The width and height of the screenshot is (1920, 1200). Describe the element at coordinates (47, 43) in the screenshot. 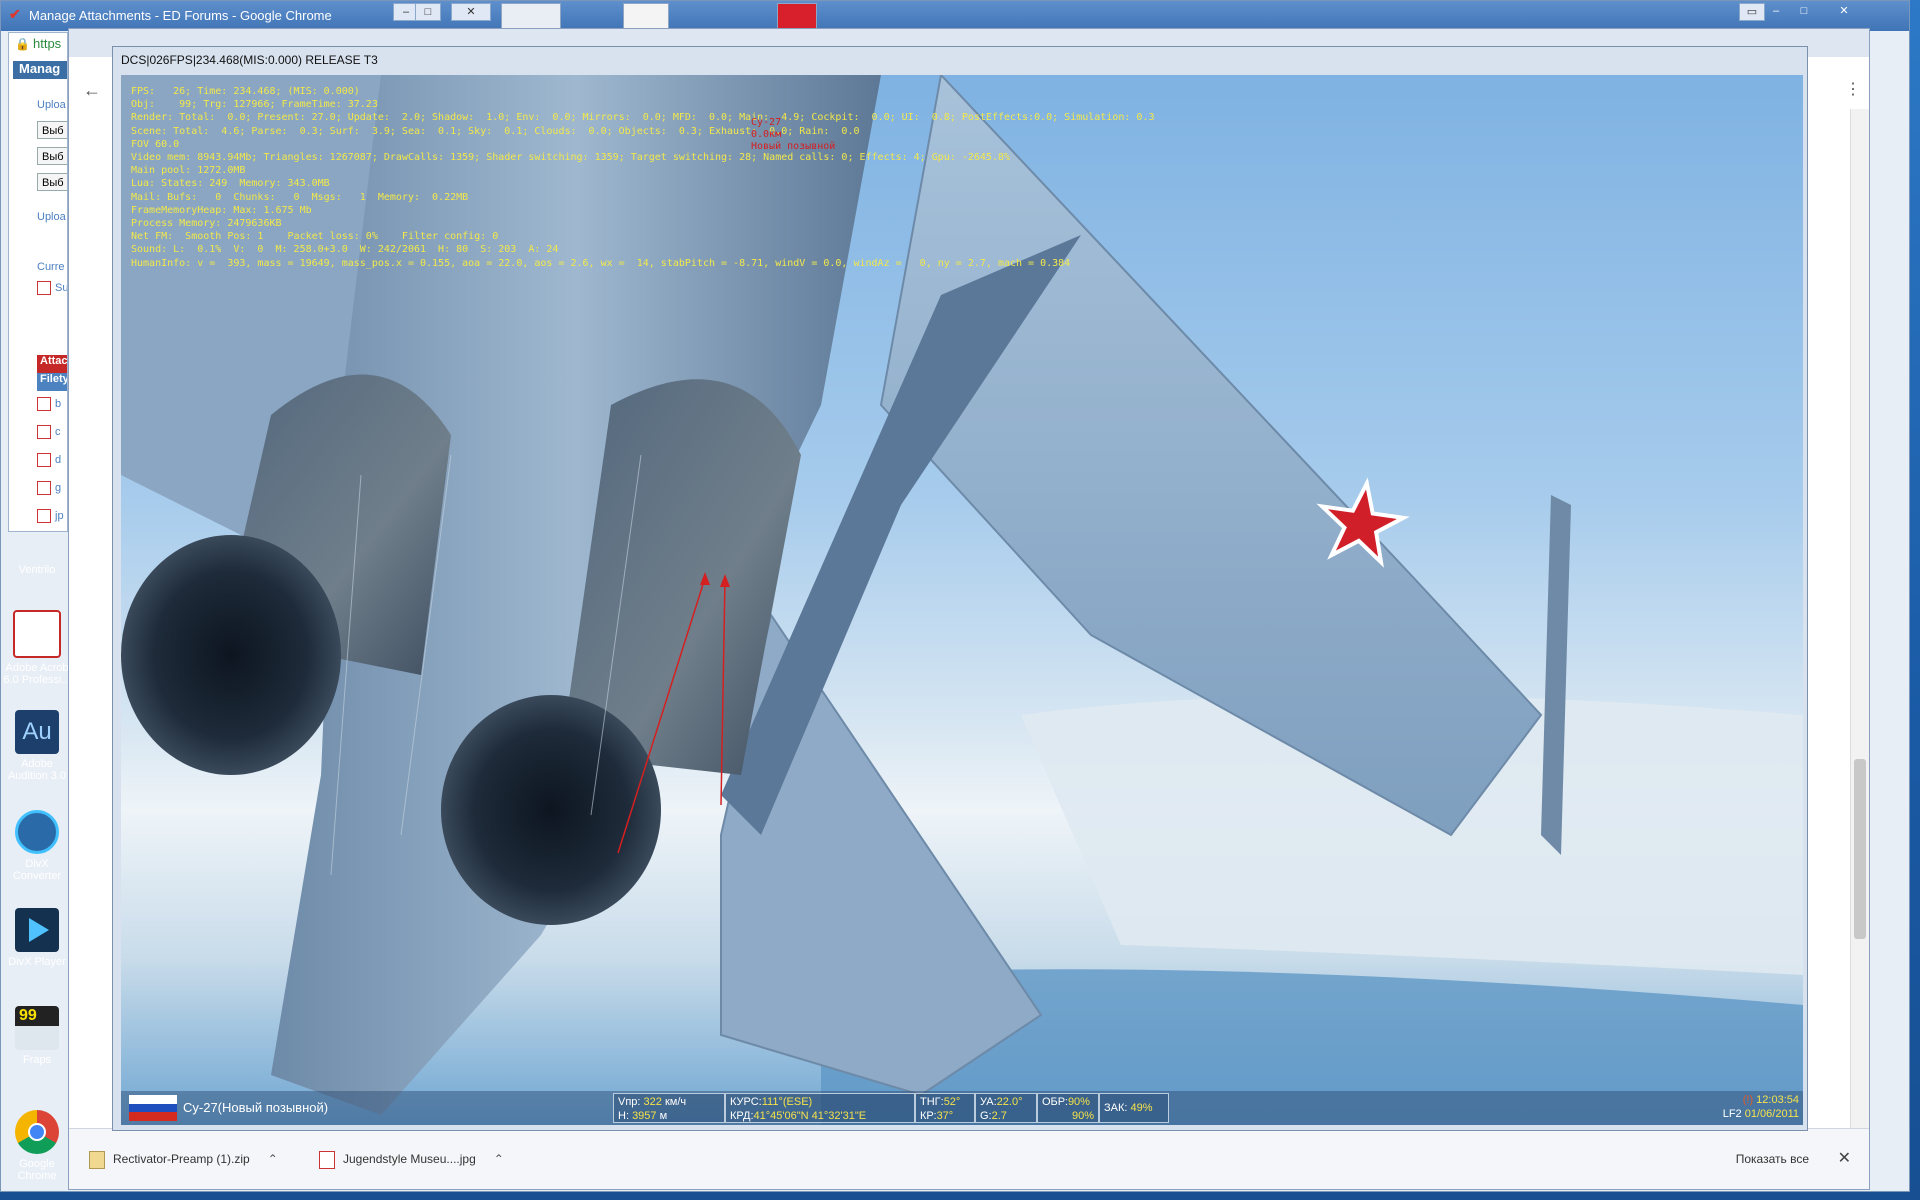

I see `address-url: https` at that location.